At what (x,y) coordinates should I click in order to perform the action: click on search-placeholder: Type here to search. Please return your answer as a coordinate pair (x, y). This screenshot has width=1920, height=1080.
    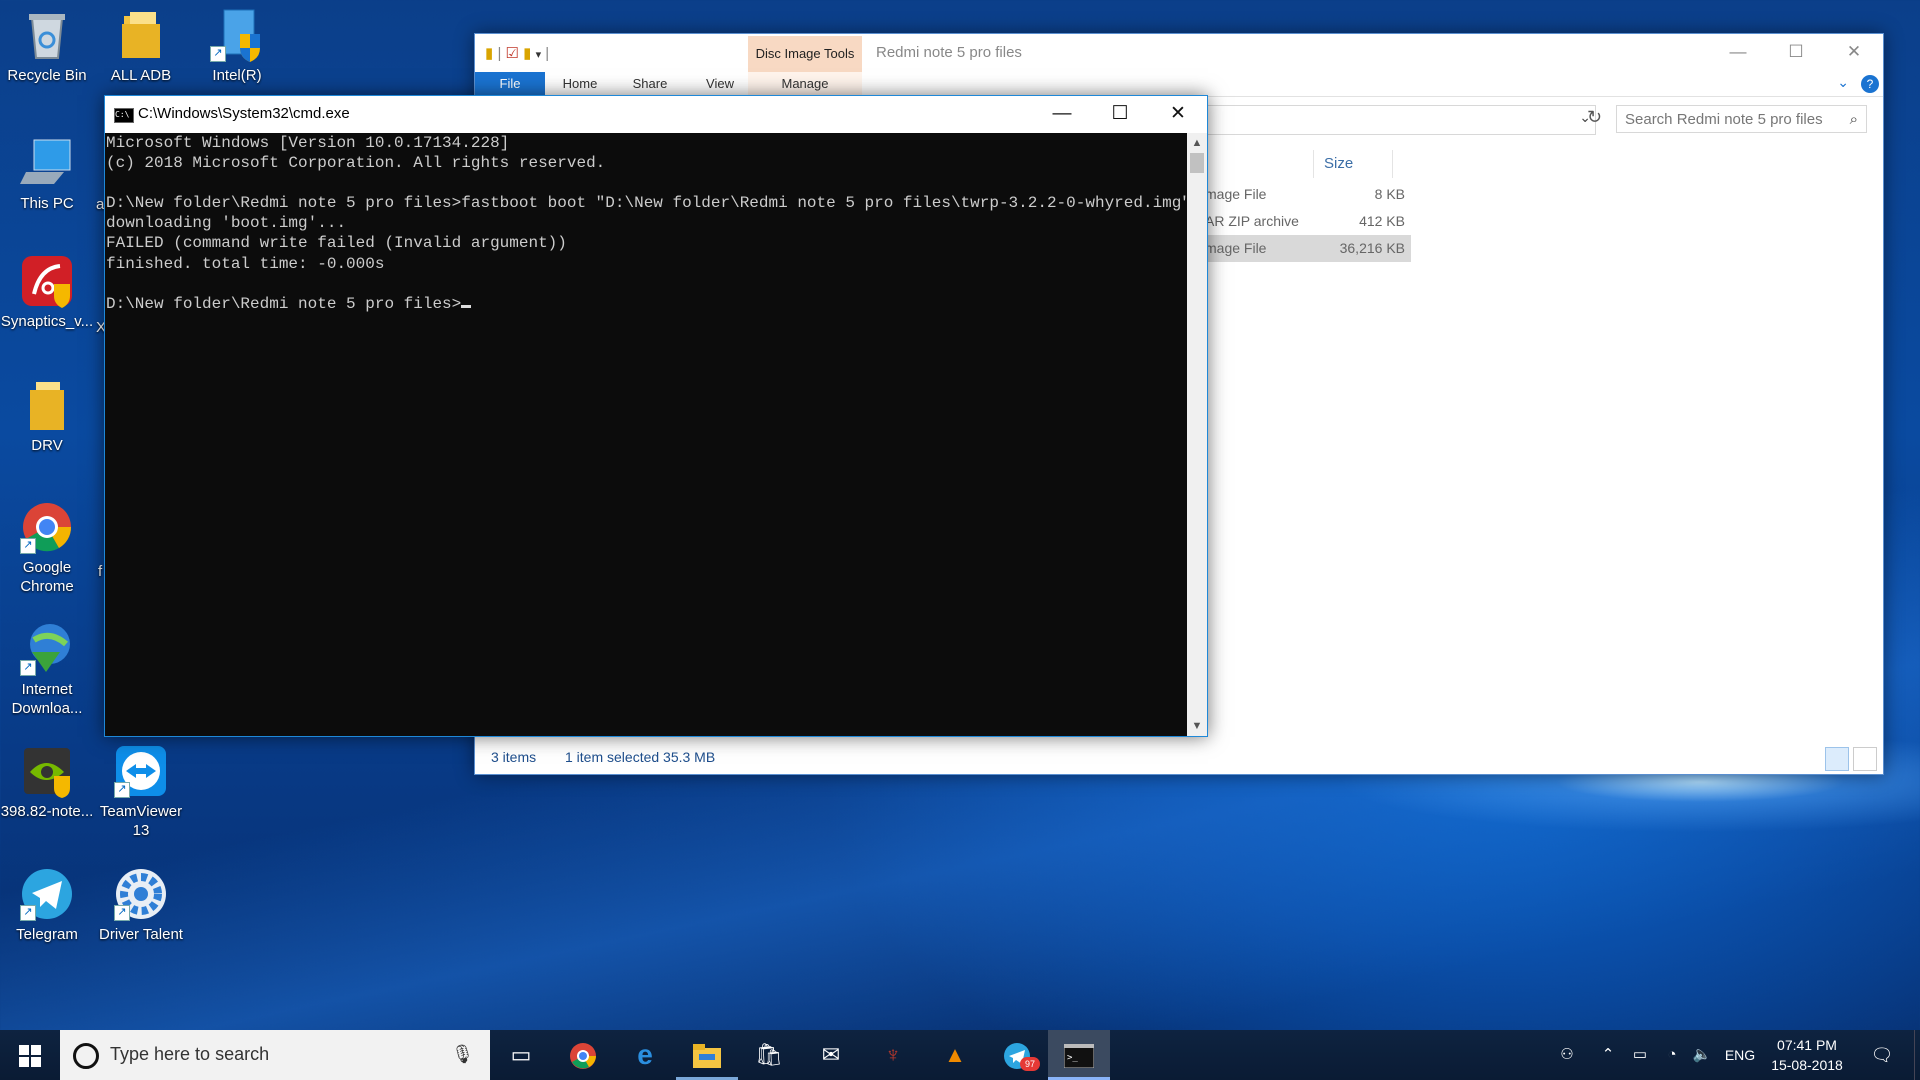
    Looking at the image, I should click on (190, 1054).